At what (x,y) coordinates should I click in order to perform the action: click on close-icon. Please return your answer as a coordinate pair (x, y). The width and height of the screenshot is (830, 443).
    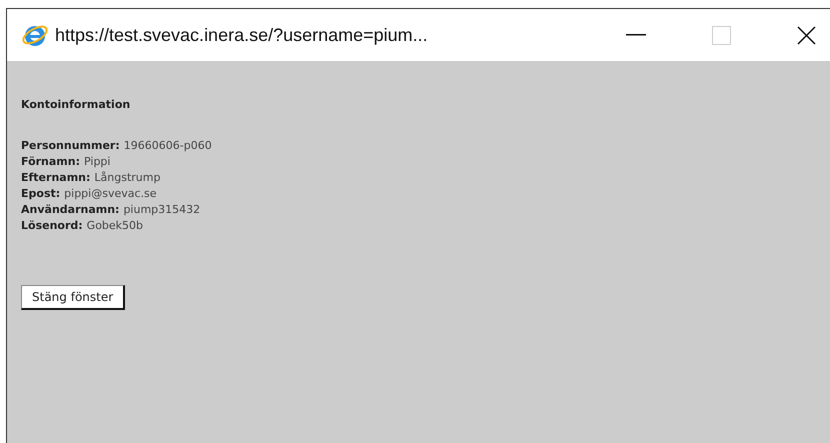
    Looking at the image, I should click on (806, 35).